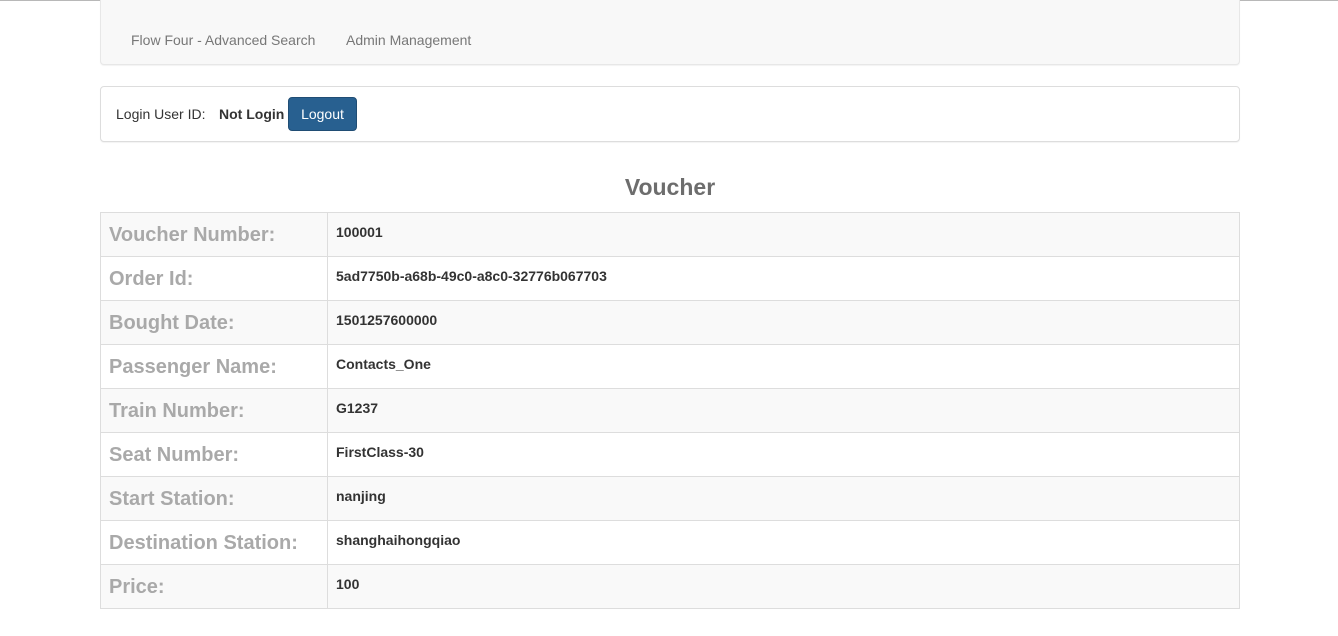 This screenshot has width=1338, height=636. Describe the element at coordinates (223, 40) in the screenshot. I see `nav-link-flow-four-advanced-search: Flow Four - Advanced Search` at that location.